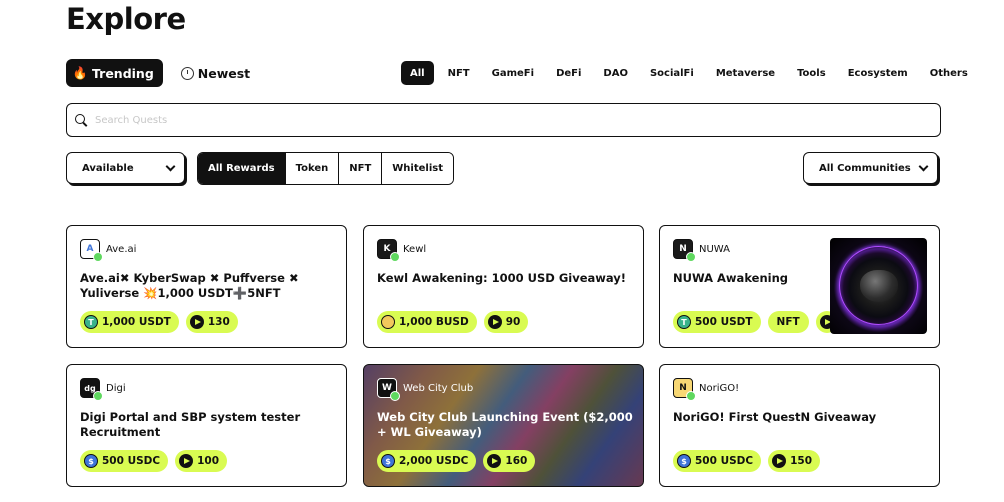  What do you see at coordinates (949, 73) in the screenshot?
I see `tab-others: Others` at bounding box center [949, 73].